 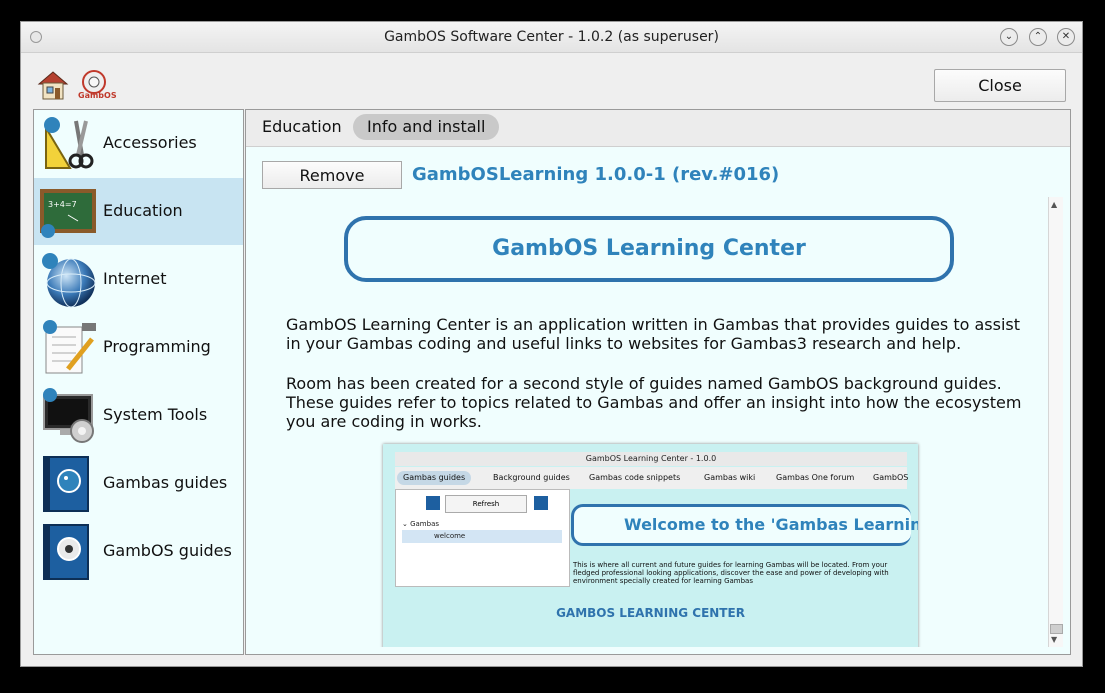 What do you see at coordinates (167, 550) in the screenshot?
I see `sidebar-item-label: GambOS guides` at bounding box center [167, 550].